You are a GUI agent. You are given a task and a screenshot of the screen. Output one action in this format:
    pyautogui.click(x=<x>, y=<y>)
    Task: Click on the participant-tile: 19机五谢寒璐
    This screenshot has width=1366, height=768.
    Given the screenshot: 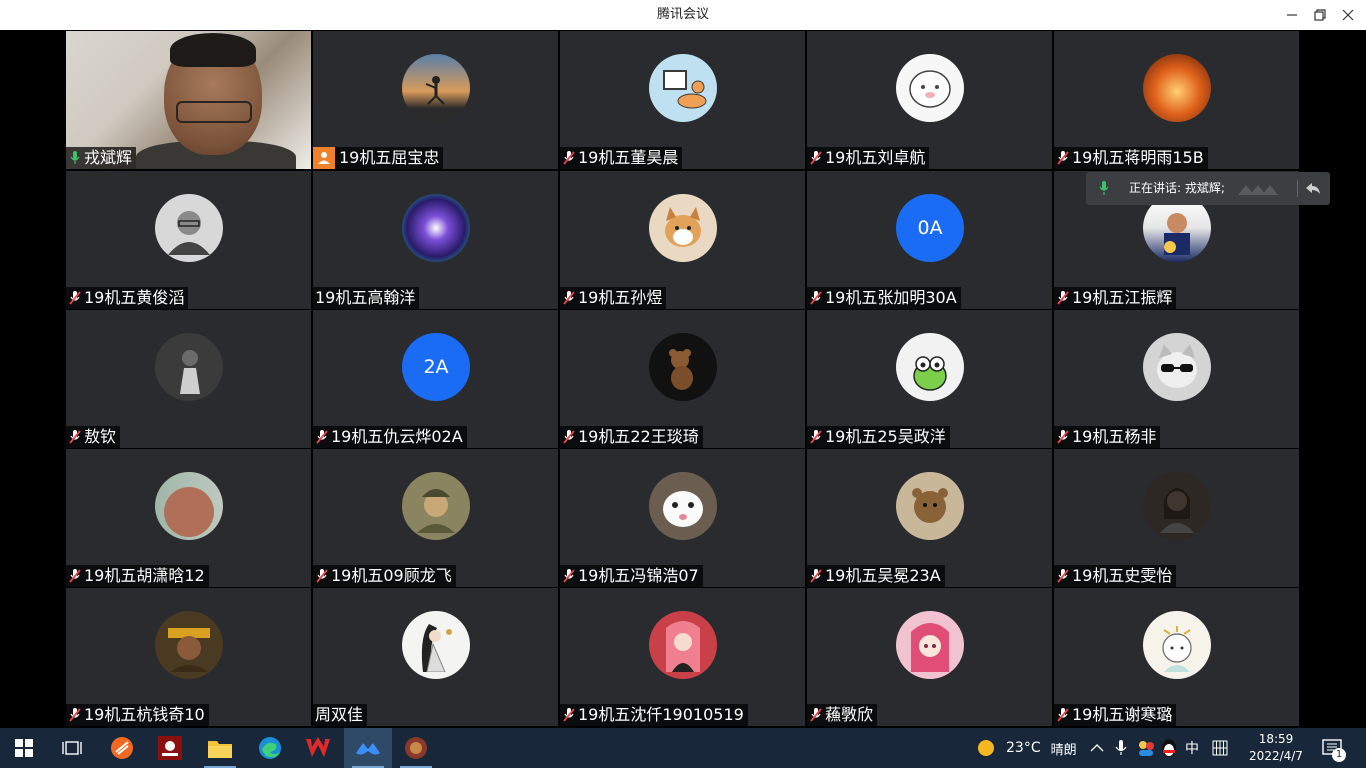 What is the action you would take?
    pyautogui.click(x=1176, y=657)
    